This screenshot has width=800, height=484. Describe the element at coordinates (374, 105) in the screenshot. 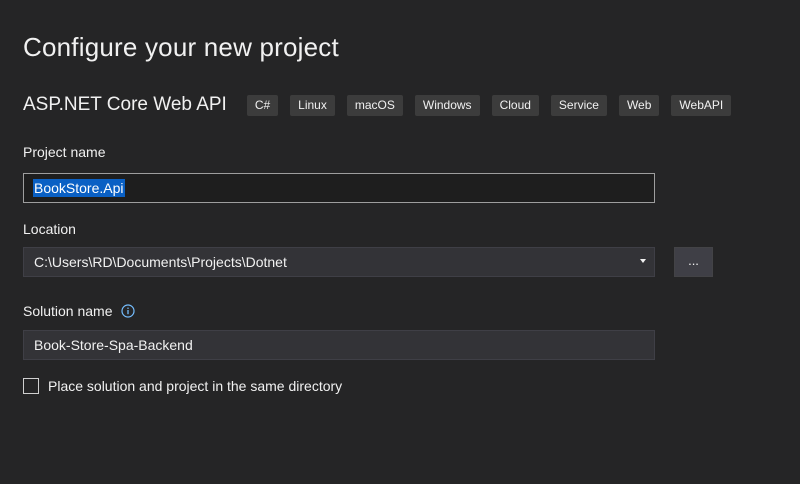

I see `tag-macos: macOS` at that location.